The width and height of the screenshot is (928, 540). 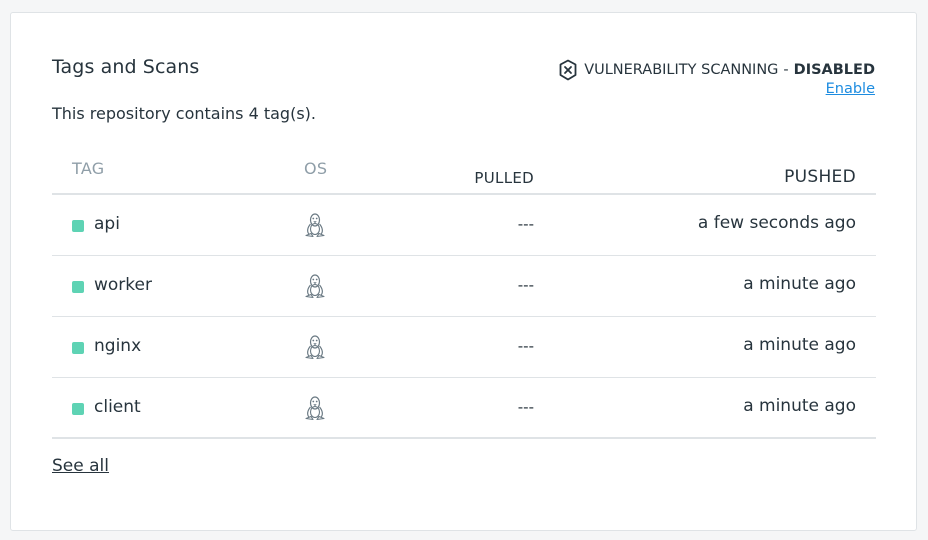 I want to click on tag-count-description: This repository contains 4 tag(s)., so click(x=184, y=113).